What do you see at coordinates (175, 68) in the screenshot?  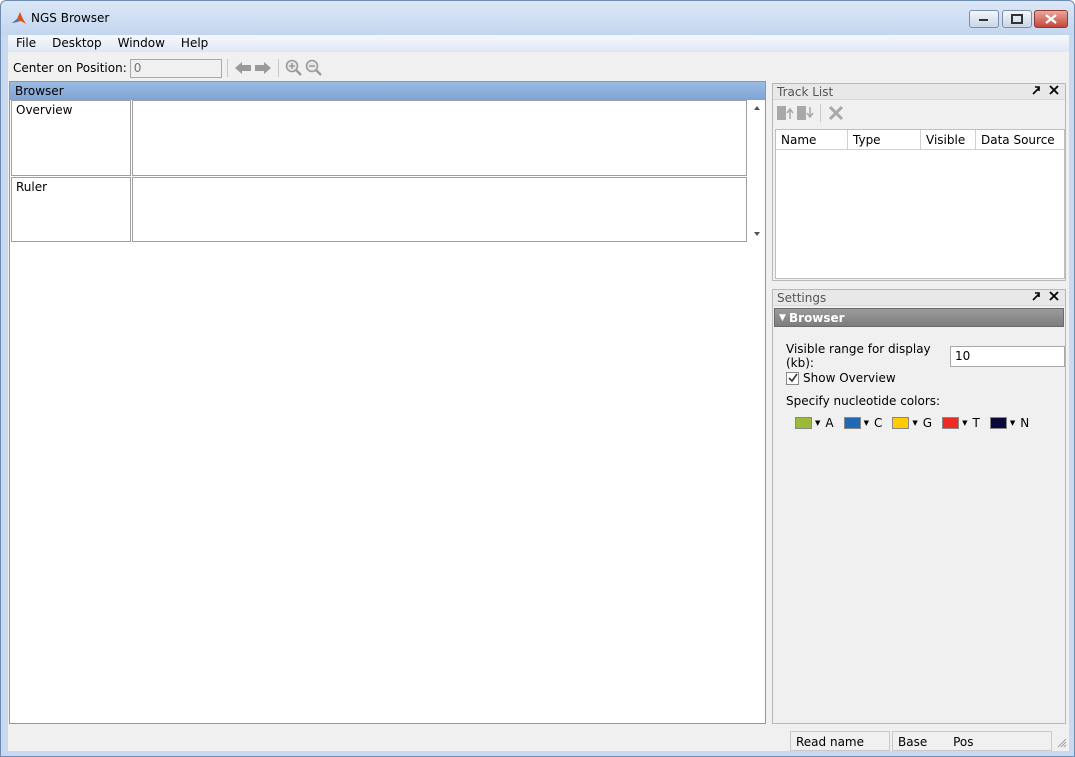 I see `center-position-input` at bounding box center [175, 68].